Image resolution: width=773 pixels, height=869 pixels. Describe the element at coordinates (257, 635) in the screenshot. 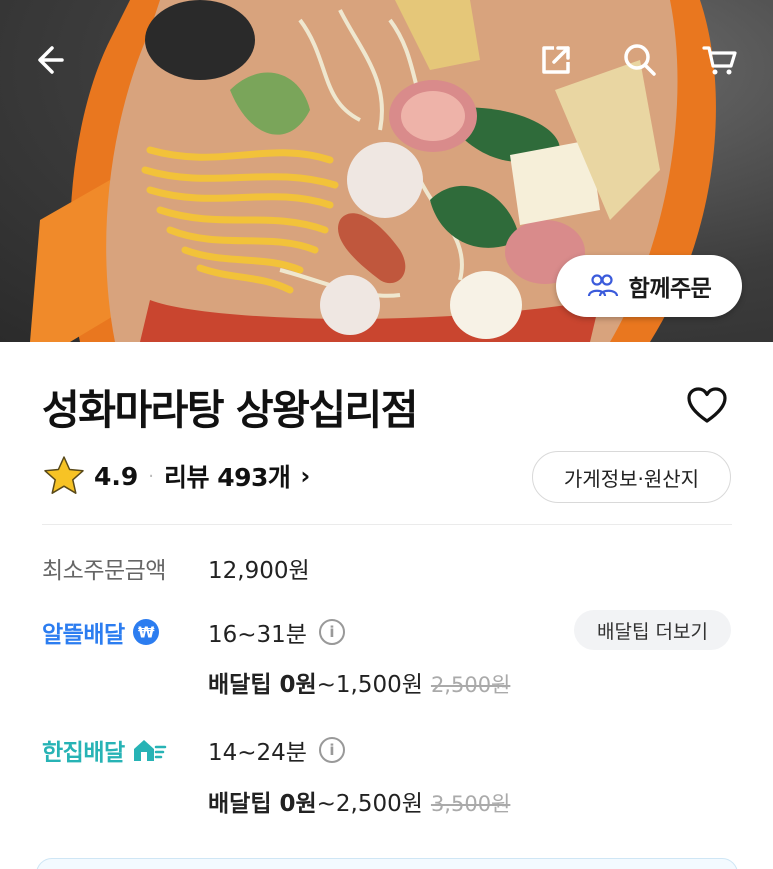

I see `delivery-time-value: 16~31분` at that location.